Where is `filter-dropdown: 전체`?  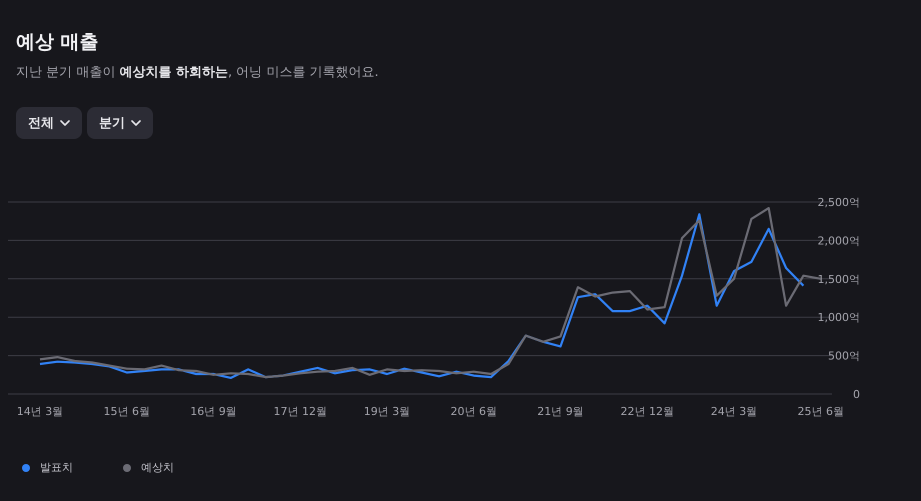 filter-dropdown: 전체 is located at coordinates (49, 123).